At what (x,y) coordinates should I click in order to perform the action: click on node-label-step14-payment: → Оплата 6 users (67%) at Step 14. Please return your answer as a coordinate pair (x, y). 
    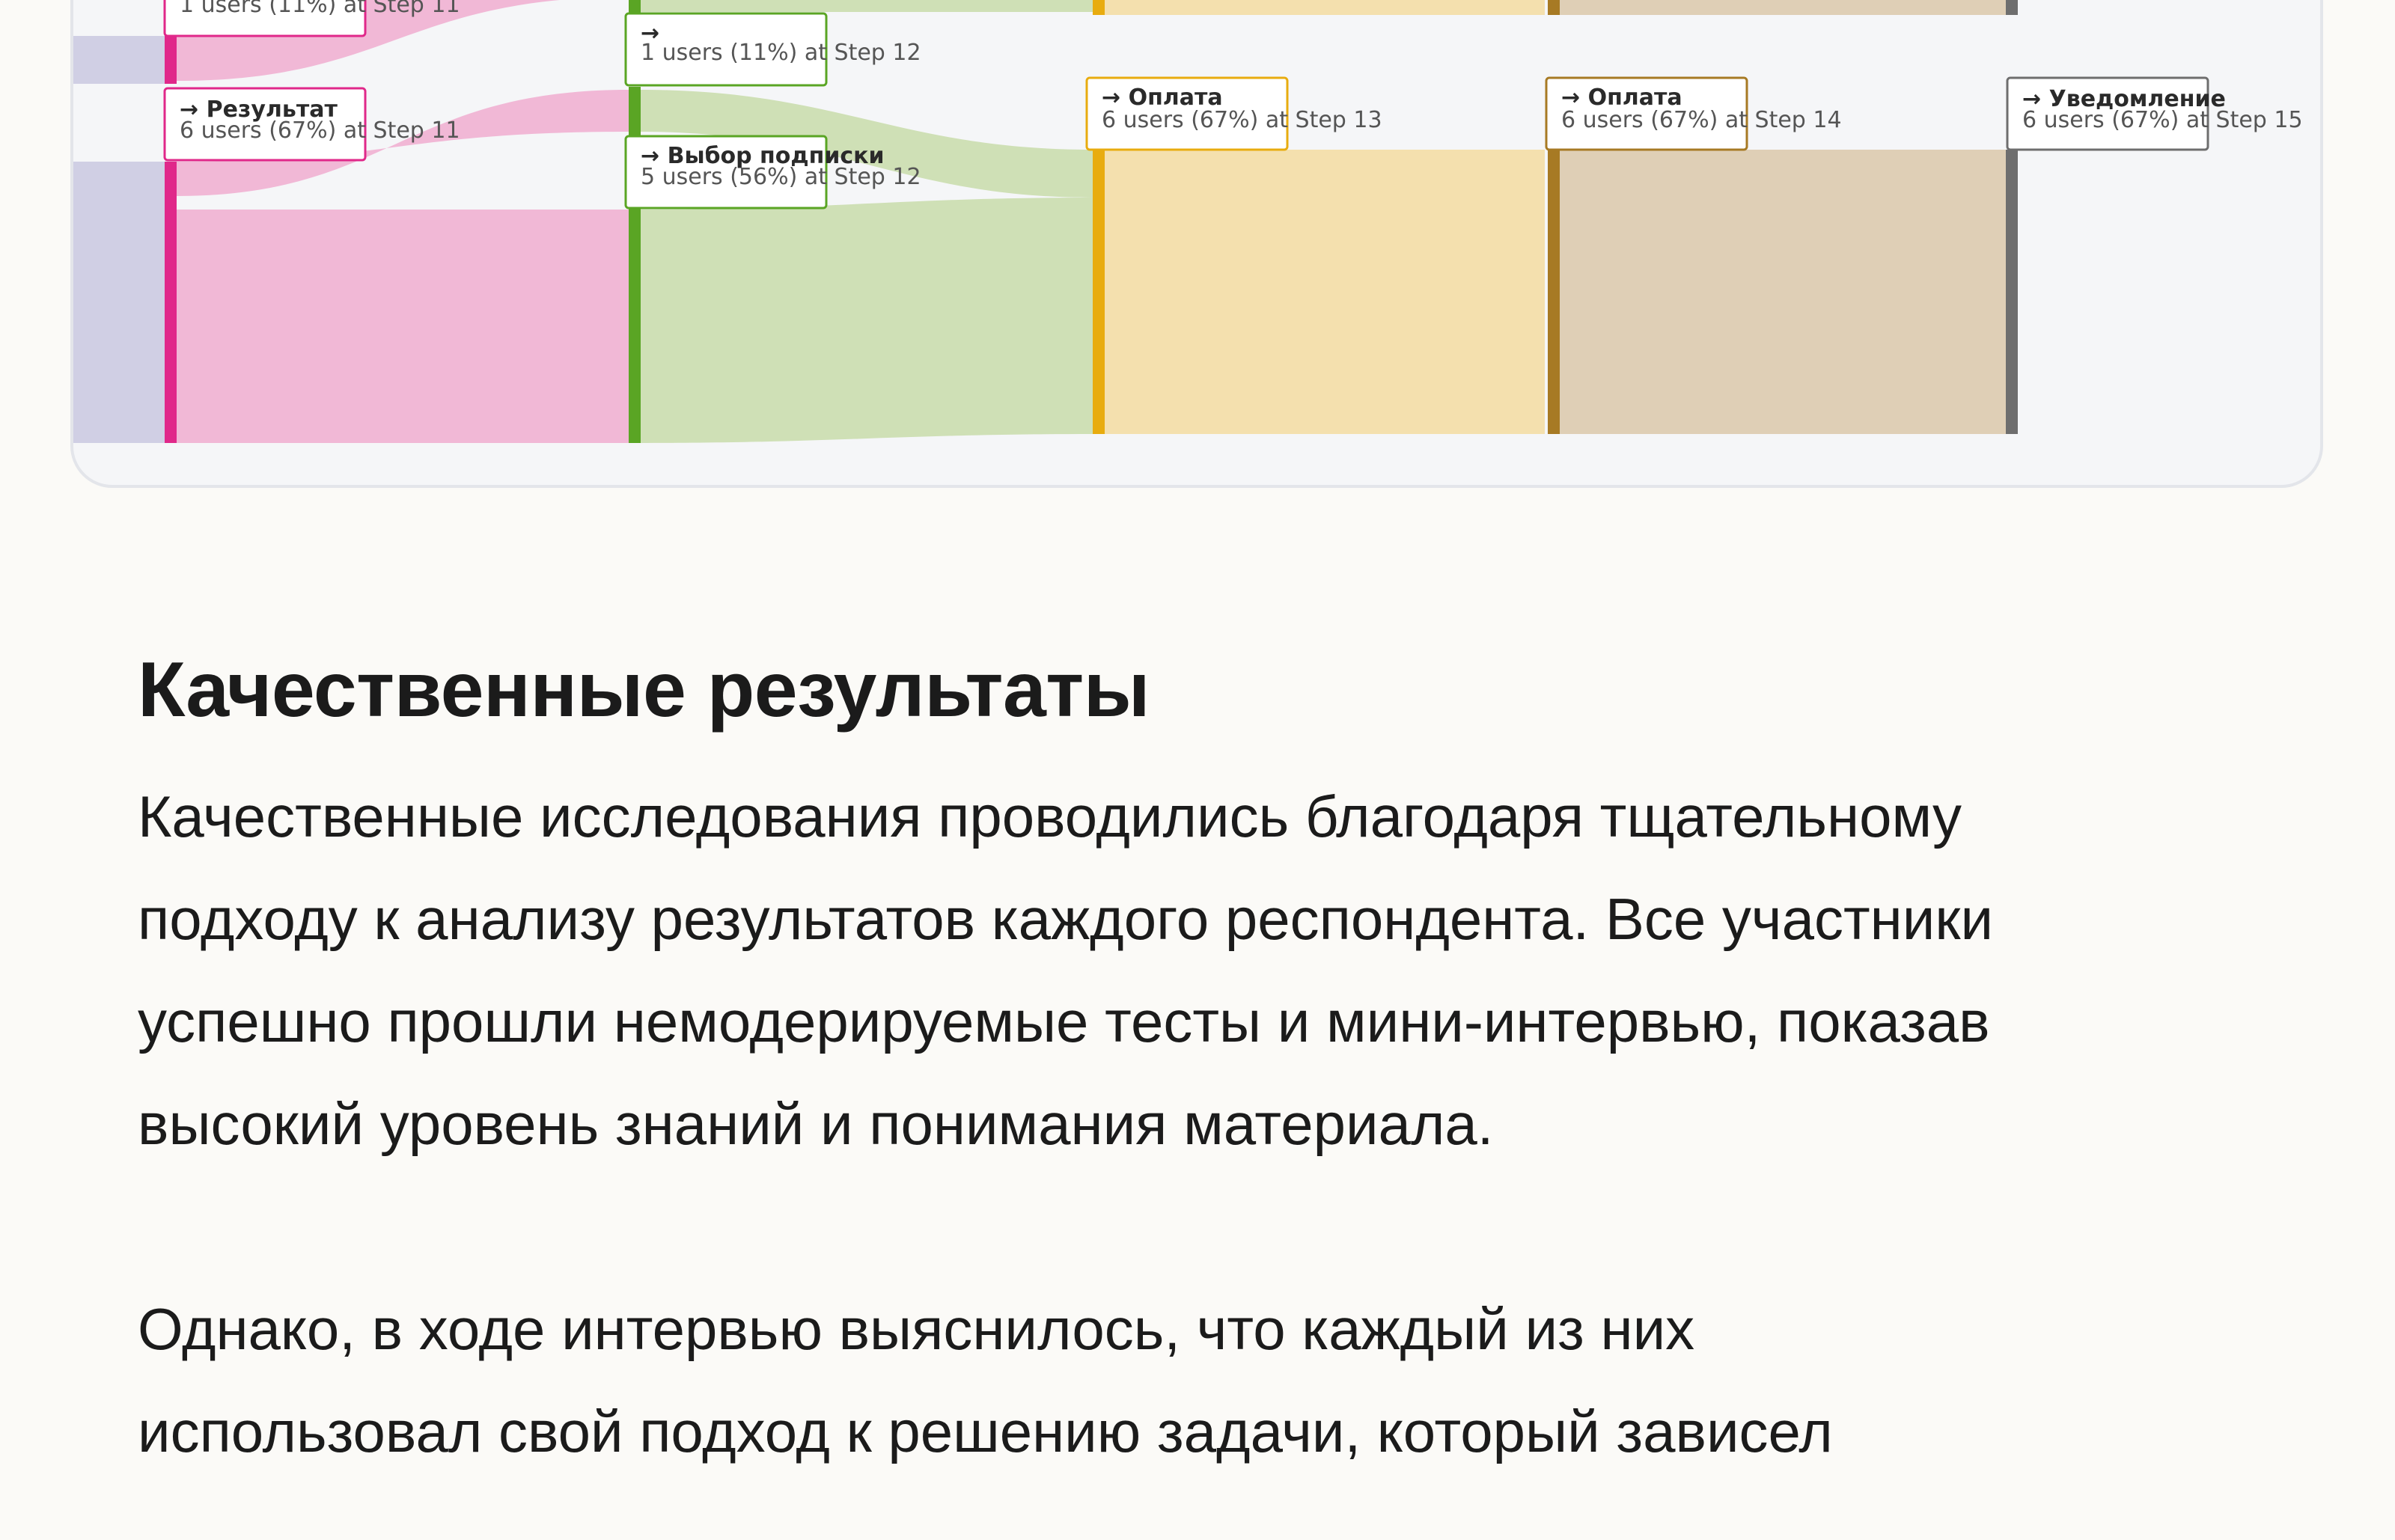
    Looking at the image, I should click on (1693, 114).